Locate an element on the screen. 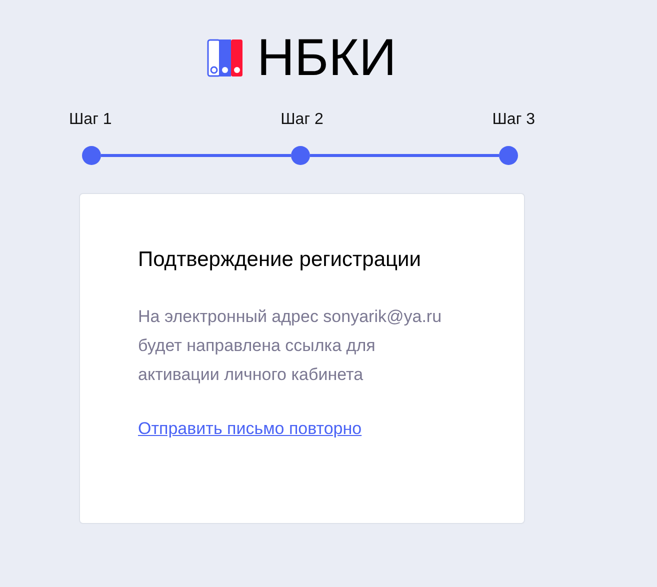 Image resolution: width=657 pixels, height=587 pixels. resend-email-link: Отправить письмо повторно is located at coordinates (250, 429).